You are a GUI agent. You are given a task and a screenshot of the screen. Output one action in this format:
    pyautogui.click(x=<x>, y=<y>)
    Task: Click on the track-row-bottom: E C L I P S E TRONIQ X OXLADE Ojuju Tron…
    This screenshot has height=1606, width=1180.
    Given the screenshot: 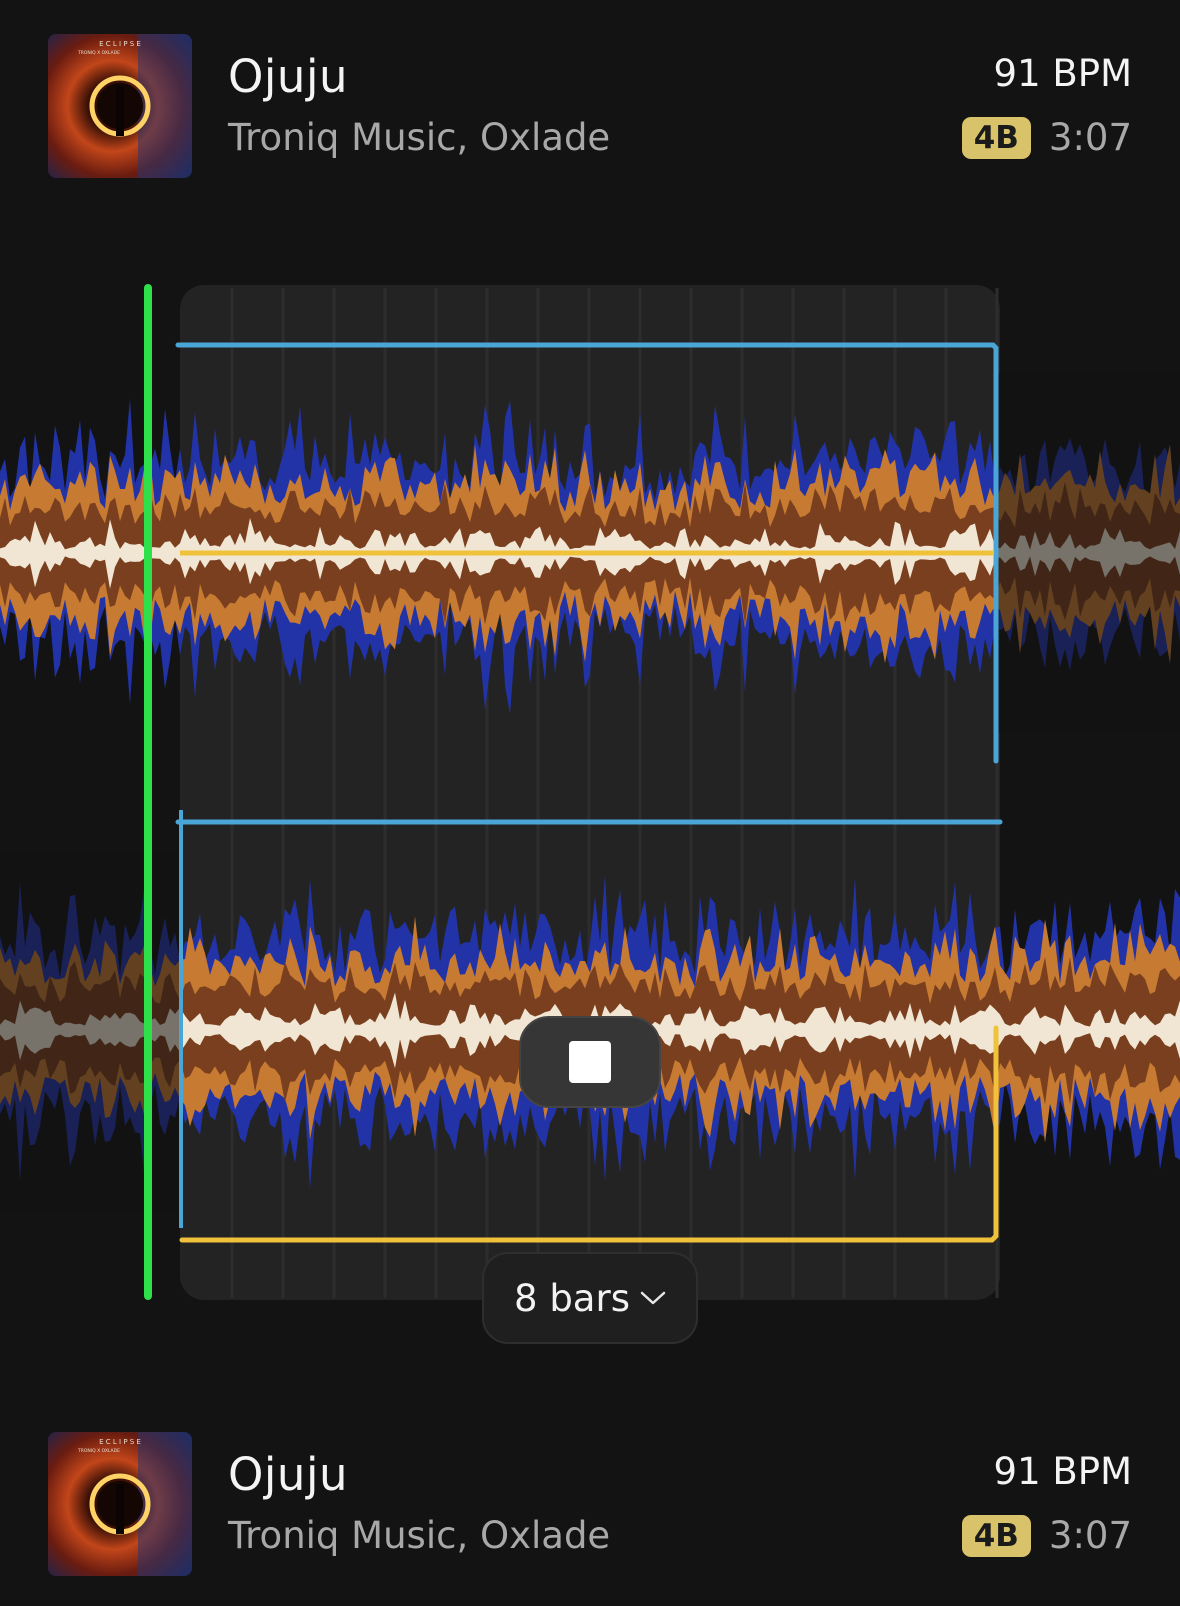 What is the action you would take?
    pyautogui.click(x=590, y=1507)
    